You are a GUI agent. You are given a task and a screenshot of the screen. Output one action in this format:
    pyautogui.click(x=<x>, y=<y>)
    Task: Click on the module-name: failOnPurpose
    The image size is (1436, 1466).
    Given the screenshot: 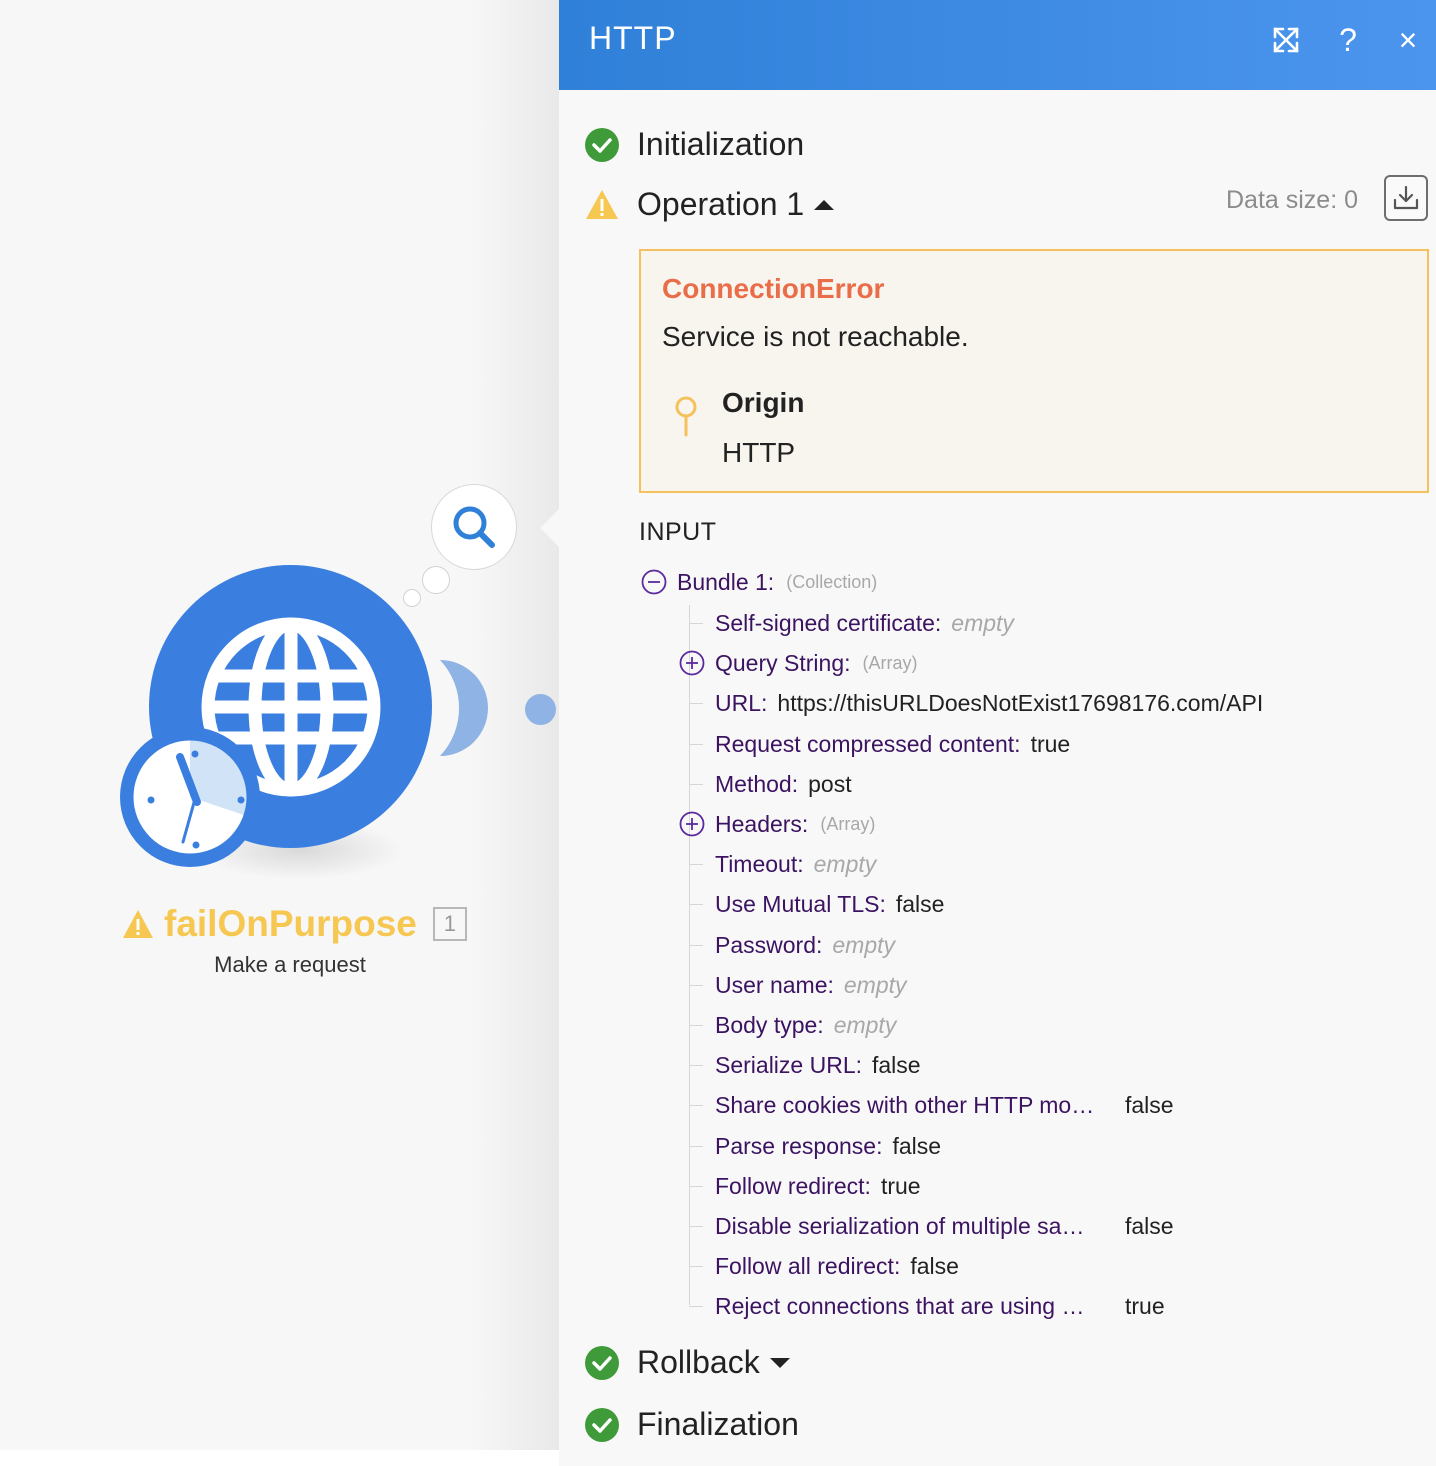 What is the action you would take?
    pyautogui.click(x=290, y=923)
    